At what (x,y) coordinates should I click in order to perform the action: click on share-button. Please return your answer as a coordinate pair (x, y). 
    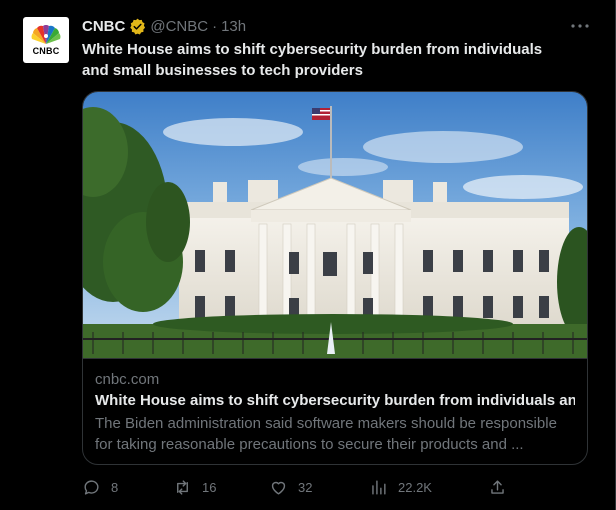
    Looking at the image, I should click on (497, 487).